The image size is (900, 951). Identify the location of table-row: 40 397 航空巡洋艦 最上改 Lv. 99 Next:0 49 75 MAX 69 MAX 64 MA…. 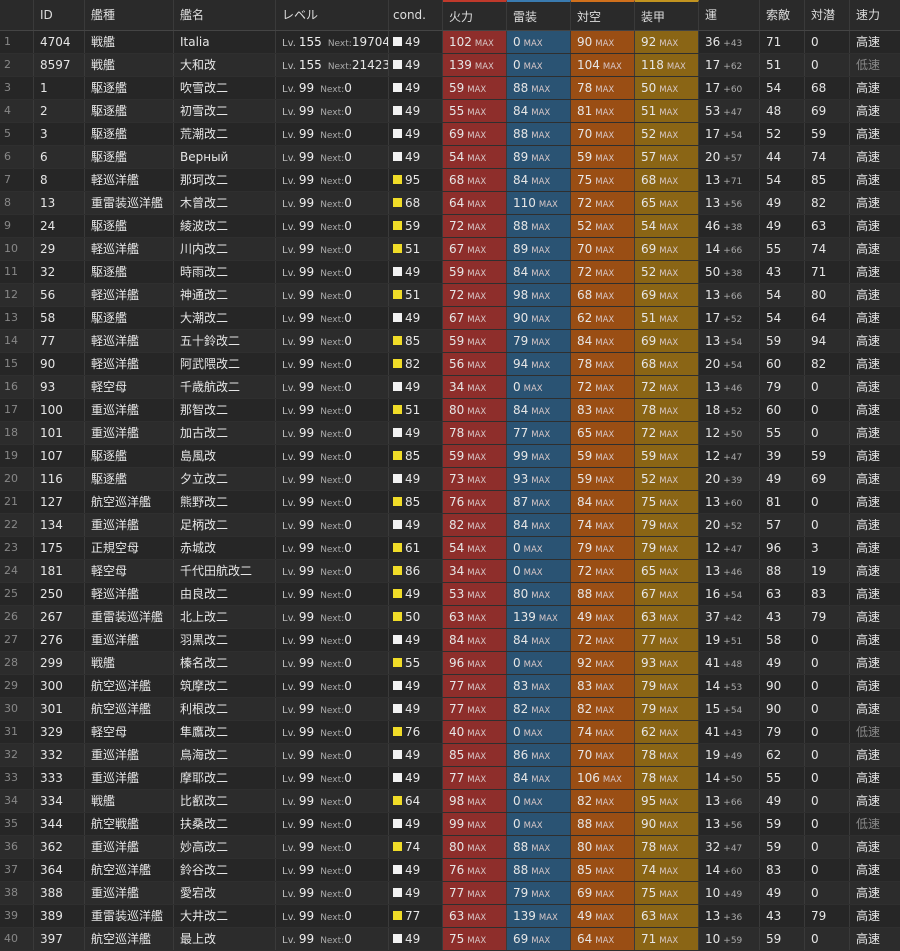
(450, 939).